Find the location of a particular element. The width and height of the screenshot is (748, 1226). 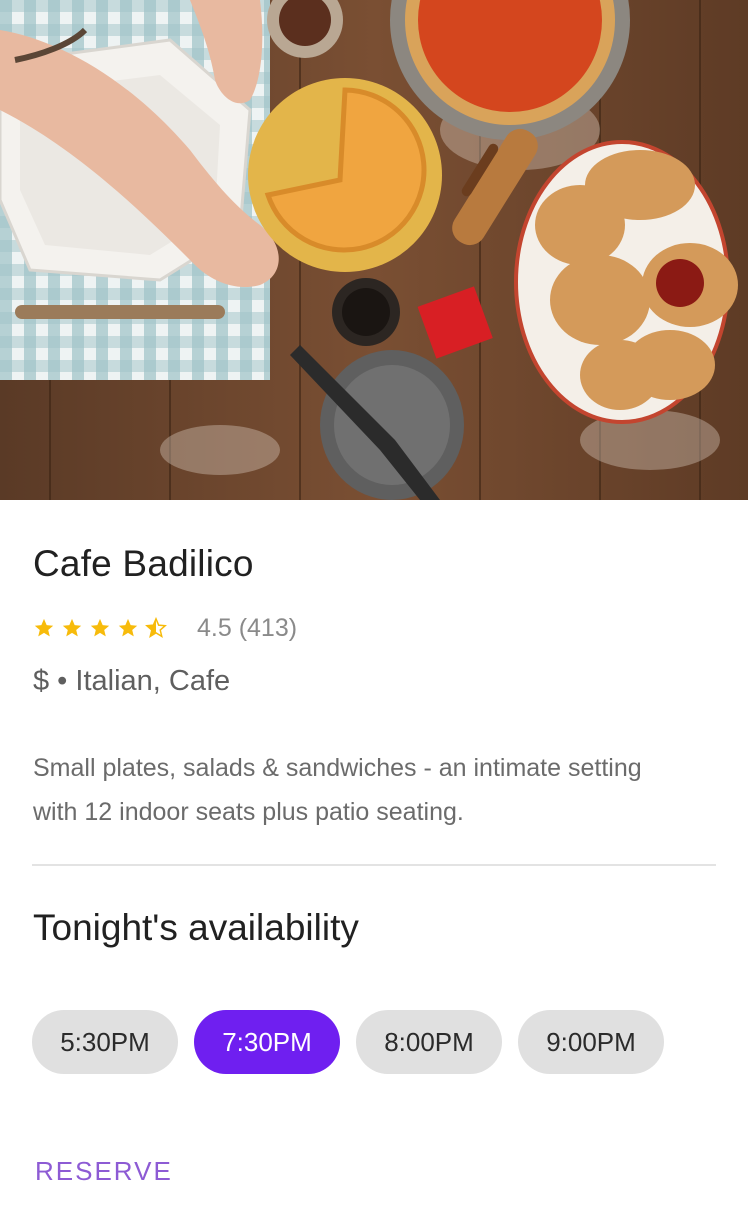

restaurant-name: Cafe Badilico is located at coordinates (143, 563).